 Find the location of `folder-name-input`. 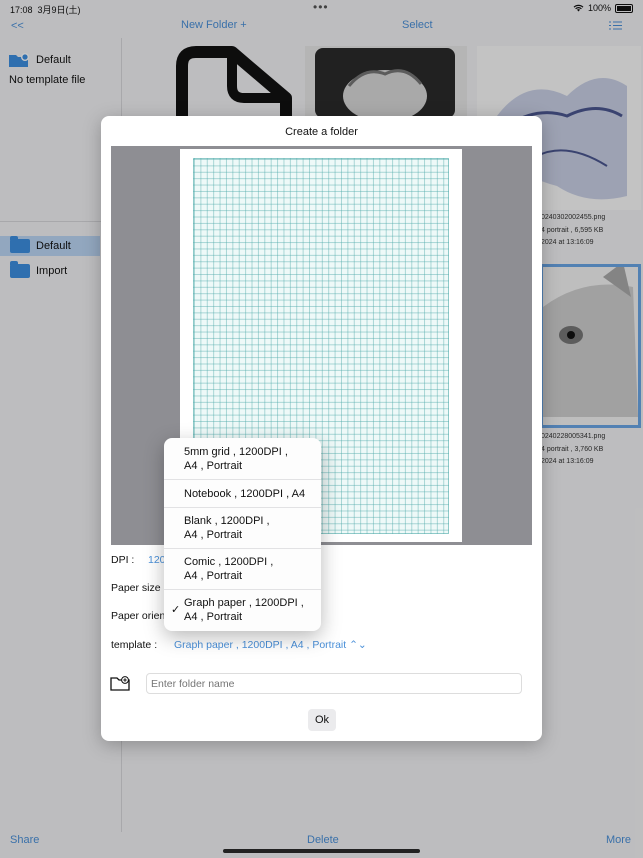

folder-name-input is located at coordinates (334, 683).